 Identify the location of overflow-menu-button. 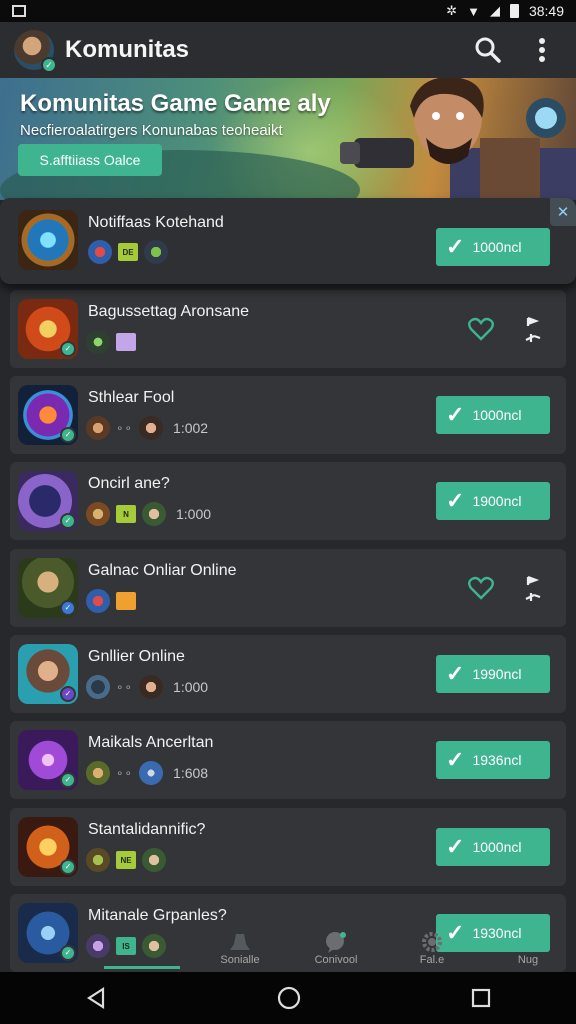
(542, 50).